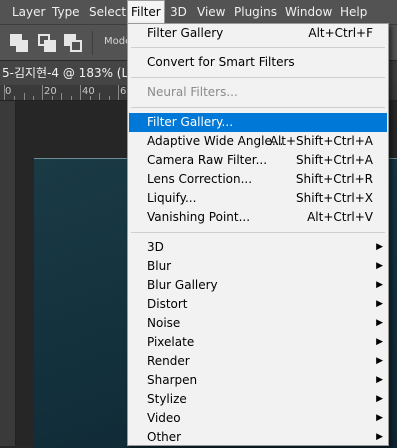 This screenshot has height=448, width=397. I want to click on menu-plugins: Plugins, so click(255, 12).